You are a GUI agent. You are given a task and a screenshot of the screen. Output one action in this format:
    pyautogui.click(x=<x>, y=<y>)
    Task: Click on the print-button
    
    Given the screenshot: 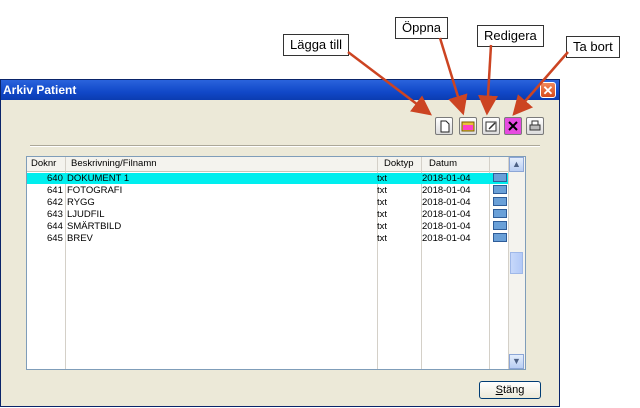 What is the action you would take?
    pyautogui.click(x=535, y=126)
    